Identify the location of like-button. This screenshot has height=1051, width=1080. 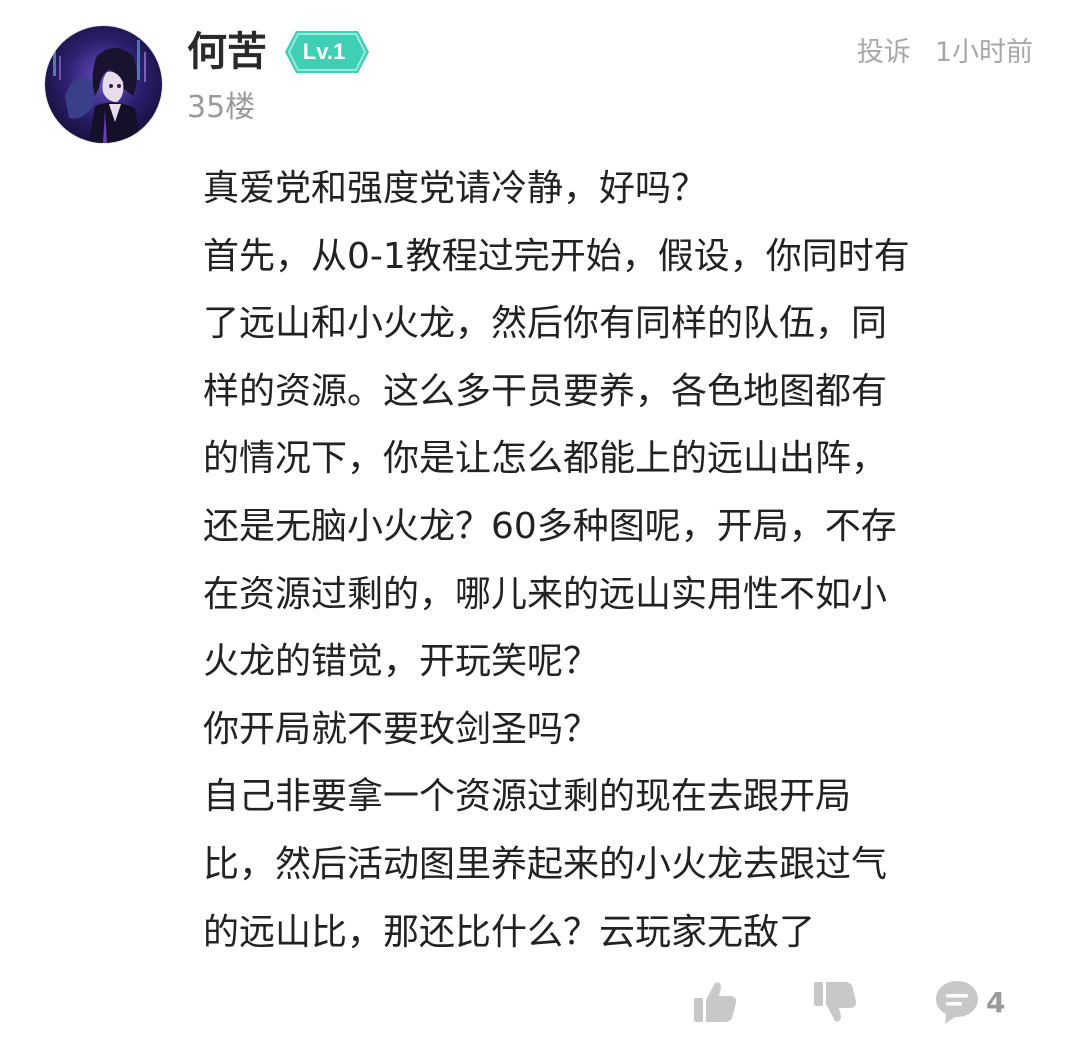
(715, 1004).